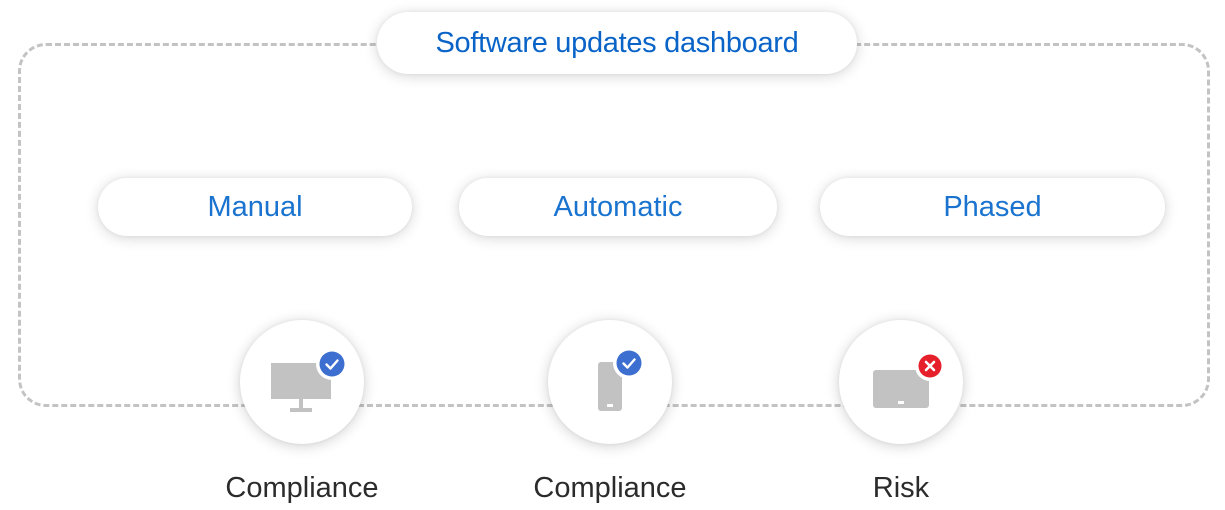 The image size is (1225, 510). I want to click on dashboard-title-pill: Software updates dashboard, so click(617, 43).